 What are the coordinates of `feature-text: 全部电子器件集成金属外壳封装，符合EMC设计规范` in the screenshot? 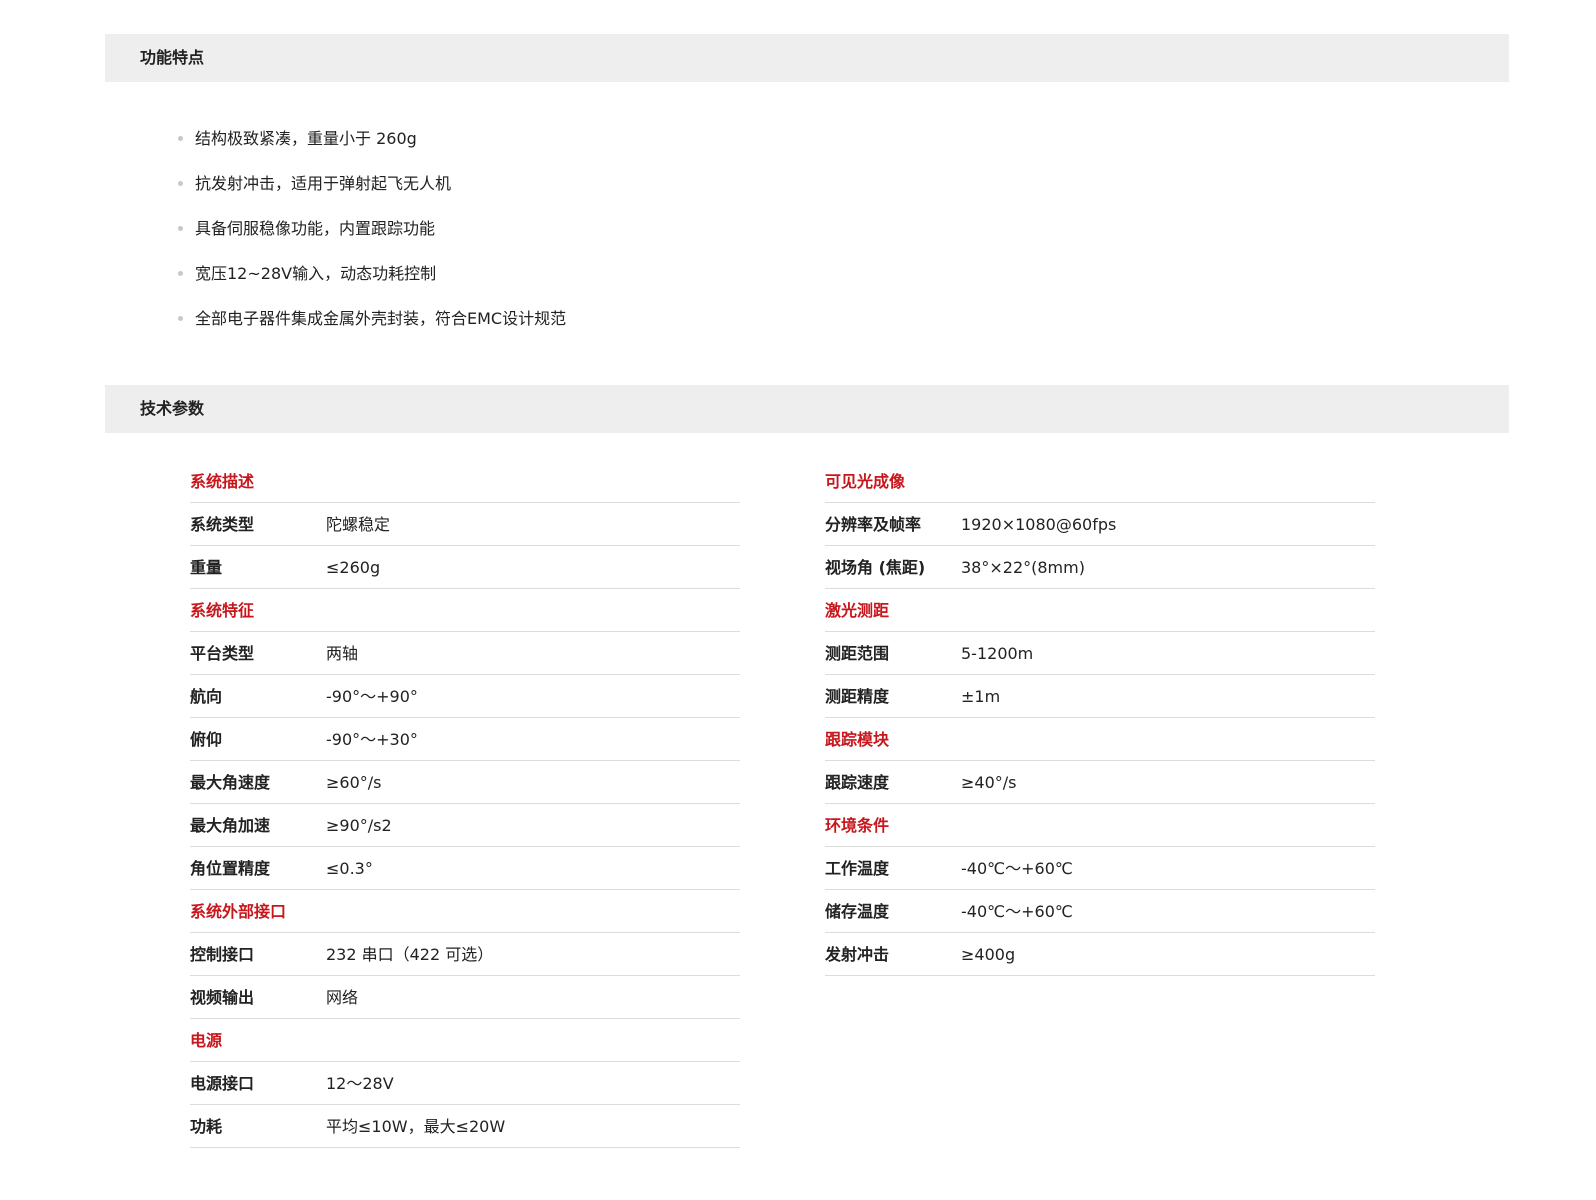 It's located at (381, 318).